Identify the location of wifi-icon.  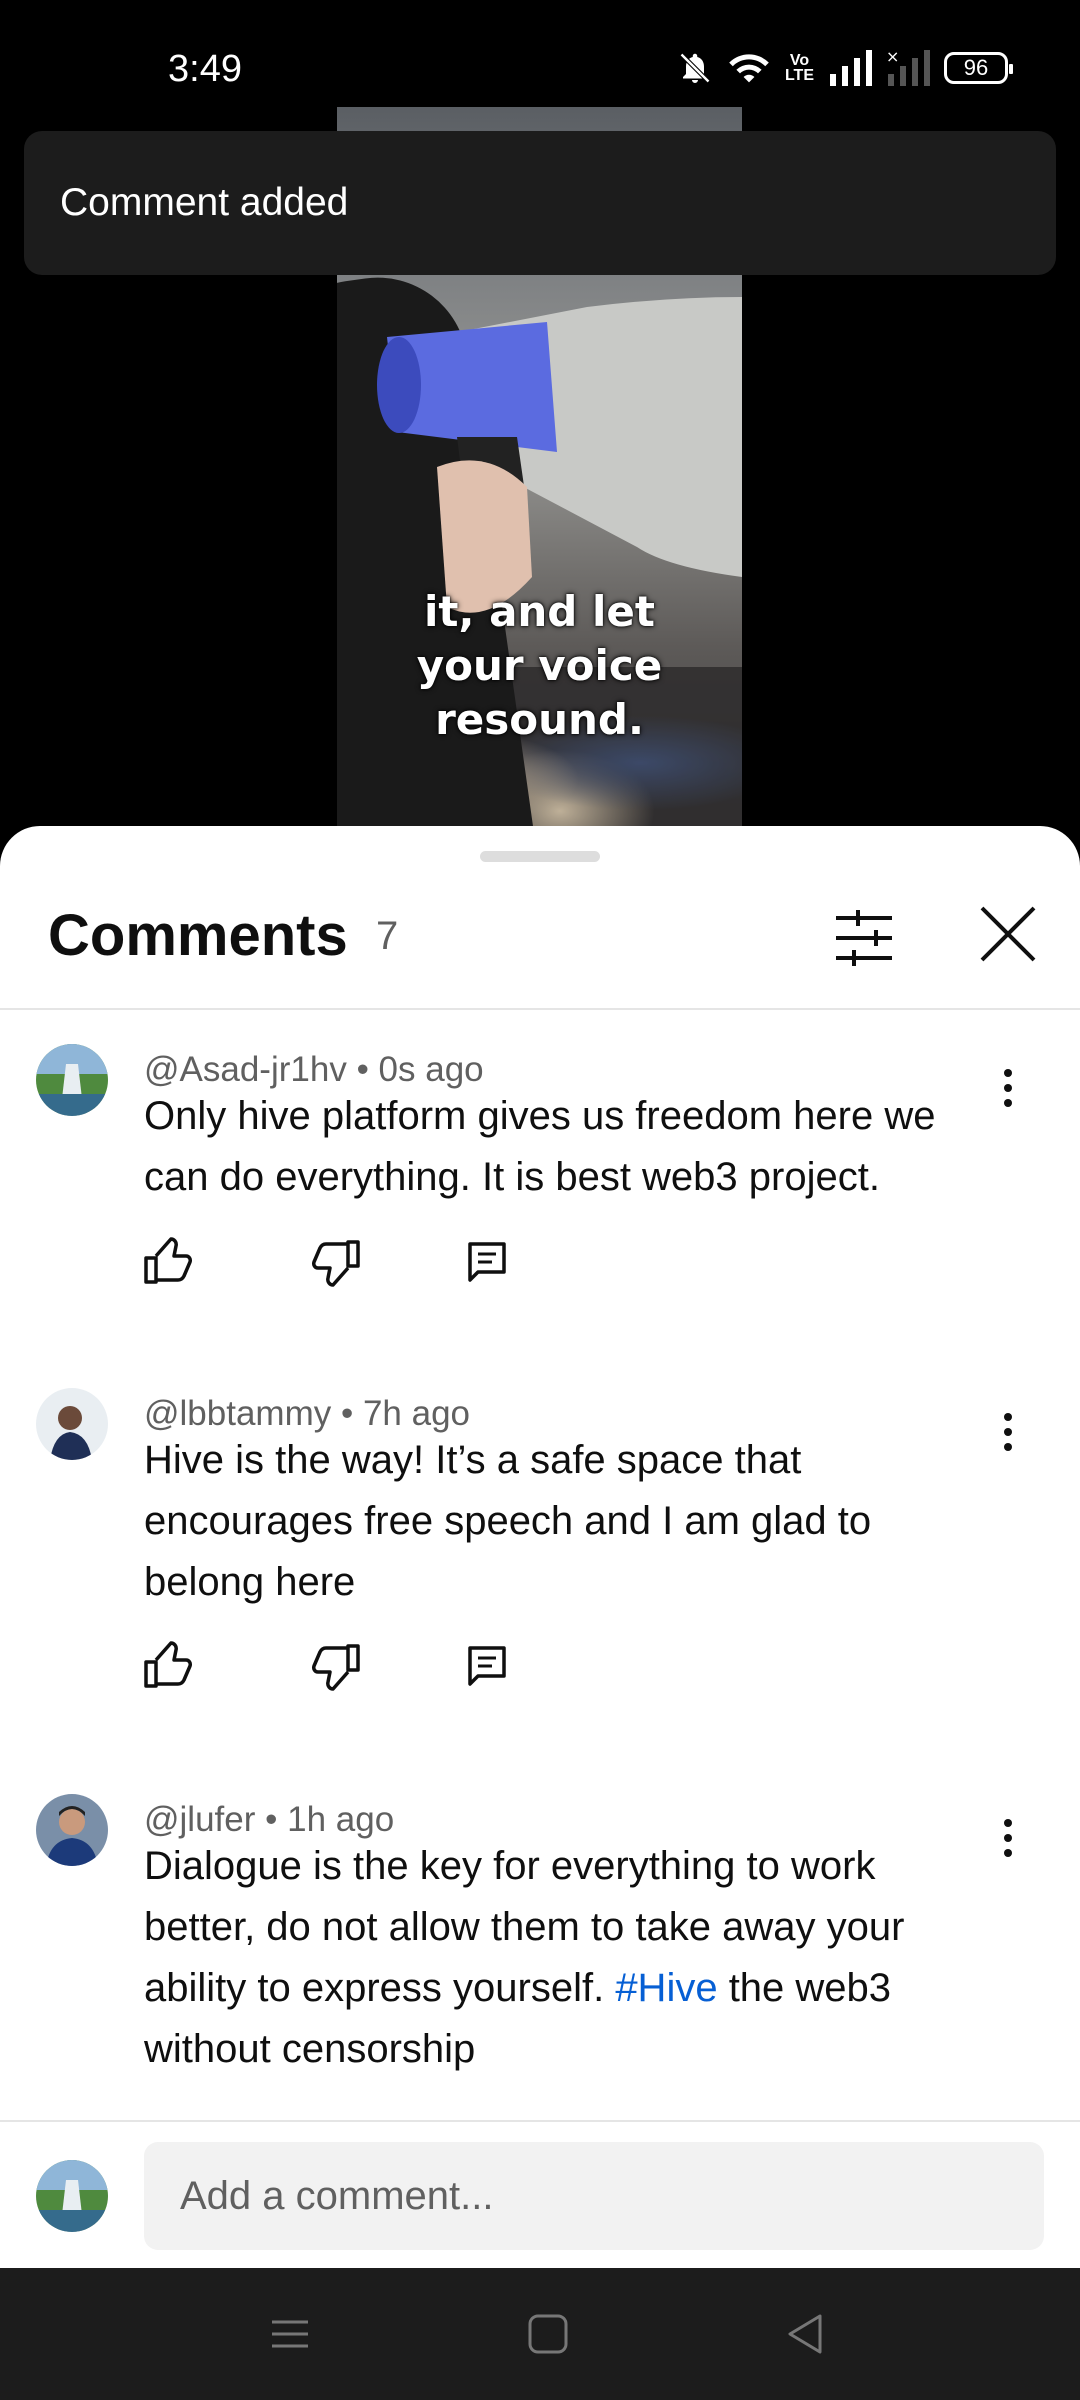
(749, 68).